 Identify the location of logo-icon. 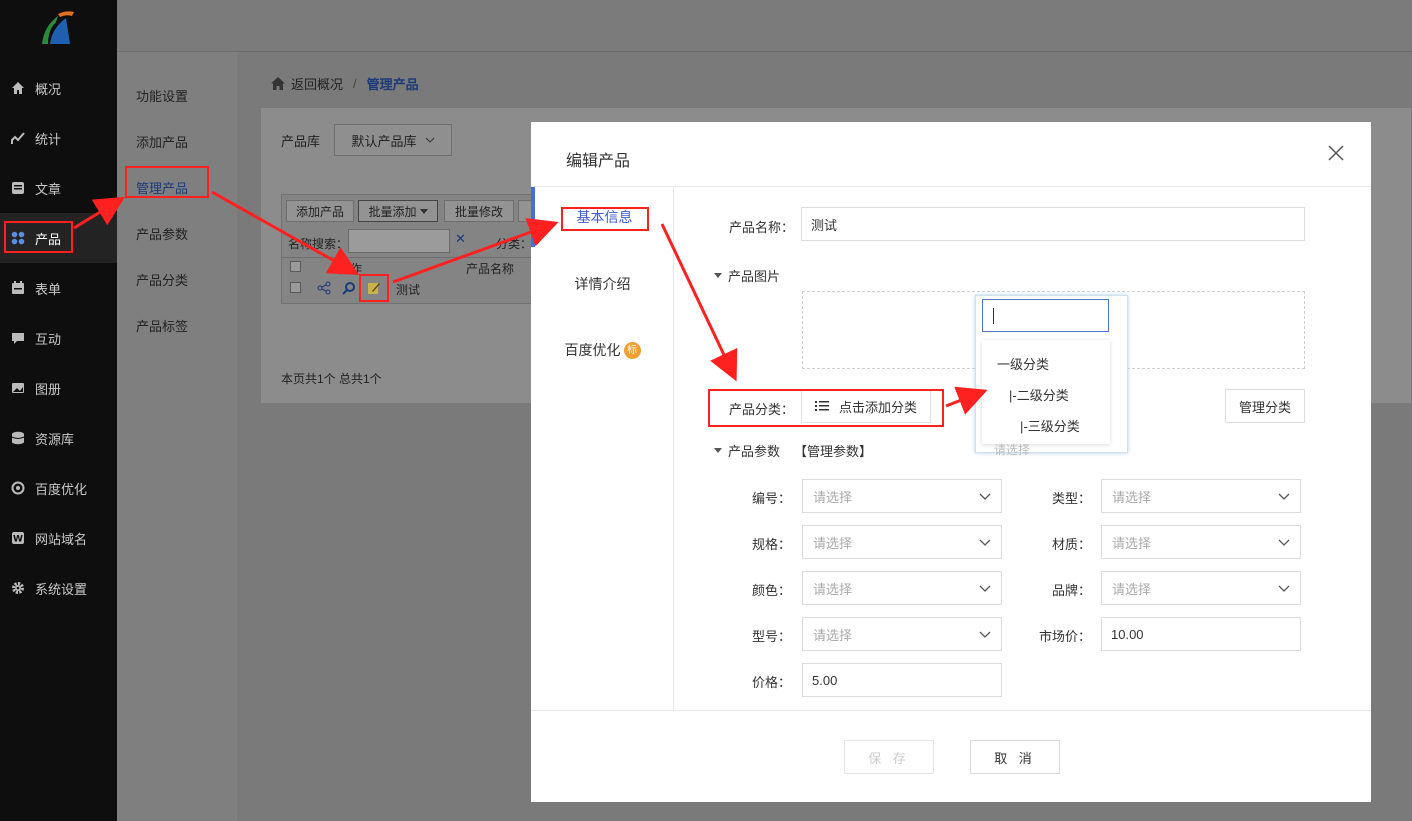
(58, 27).